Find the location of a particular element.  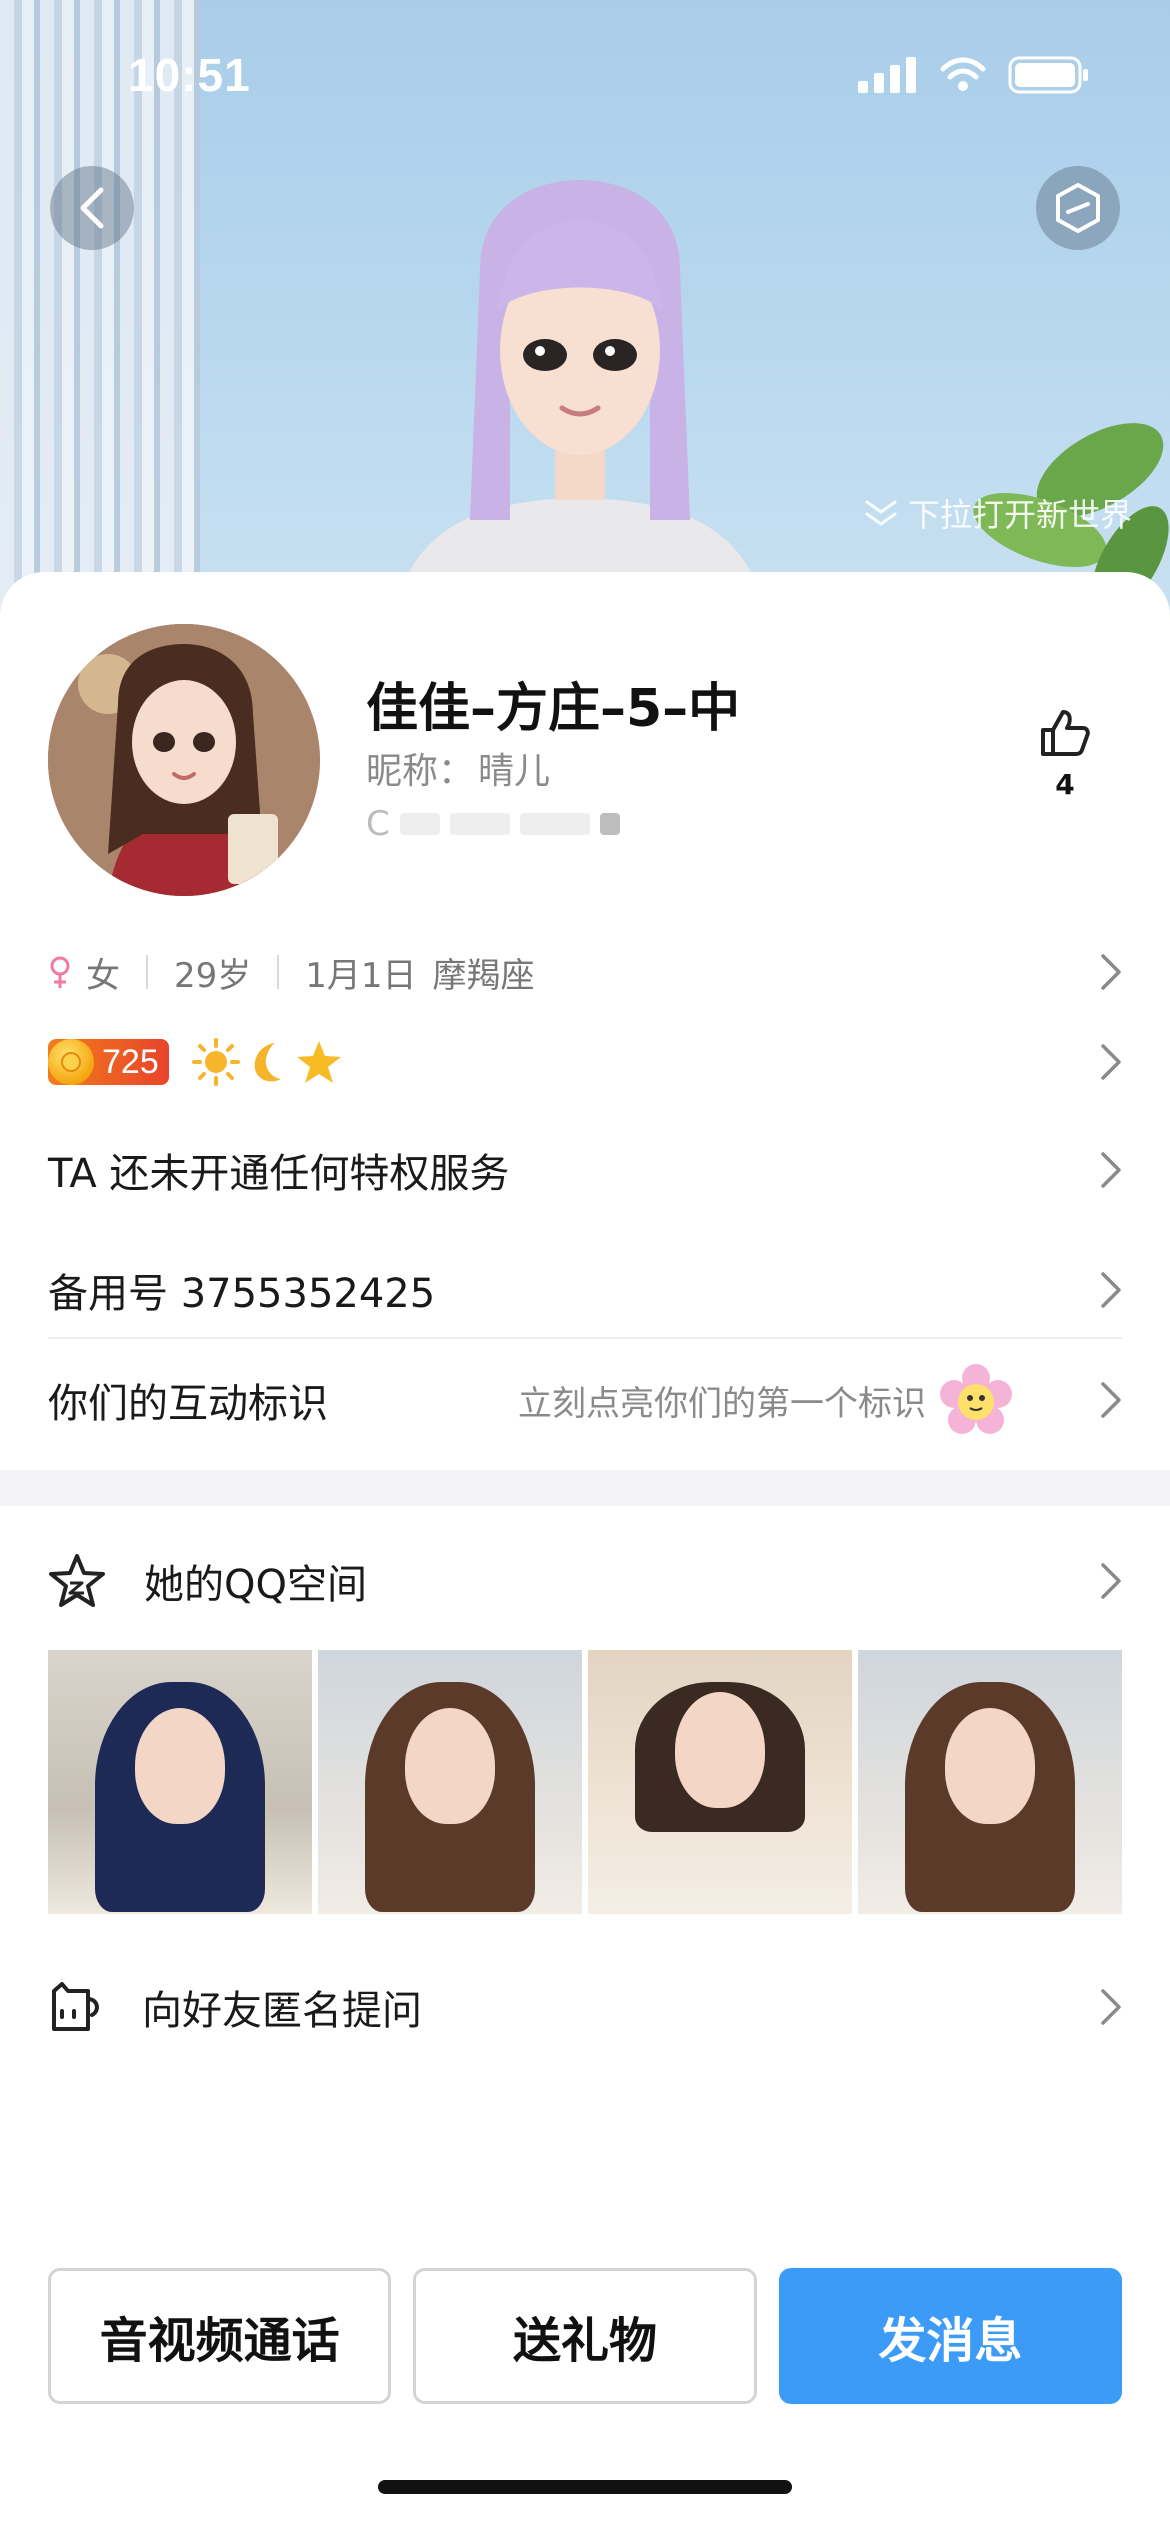

interaction-mark-label: 你们的互动标识 is located at coordinates (188, 1404).